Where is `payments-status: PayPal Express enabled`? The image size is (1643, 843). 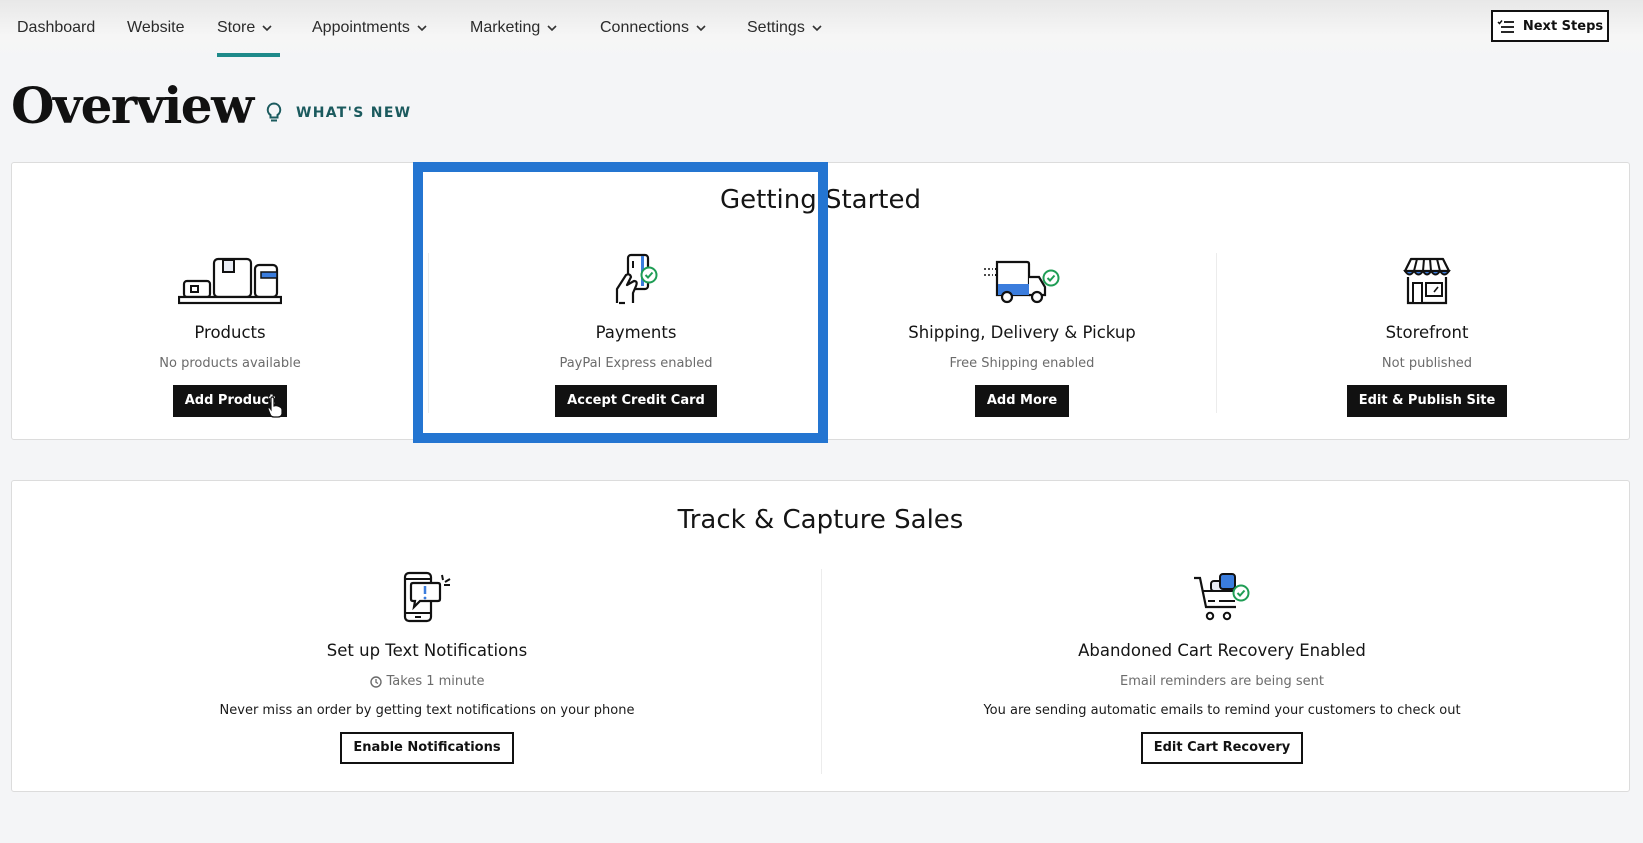 payments-status: PayPal Express enabled is located at coordinates (636, 363).